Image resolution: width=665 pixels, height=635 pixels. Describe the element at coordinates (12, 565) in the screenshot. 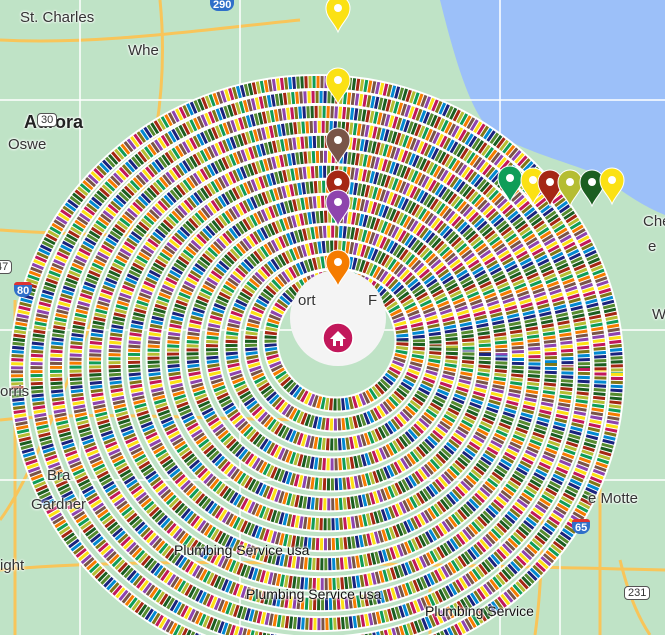

I see `city-label: ight` at that location.